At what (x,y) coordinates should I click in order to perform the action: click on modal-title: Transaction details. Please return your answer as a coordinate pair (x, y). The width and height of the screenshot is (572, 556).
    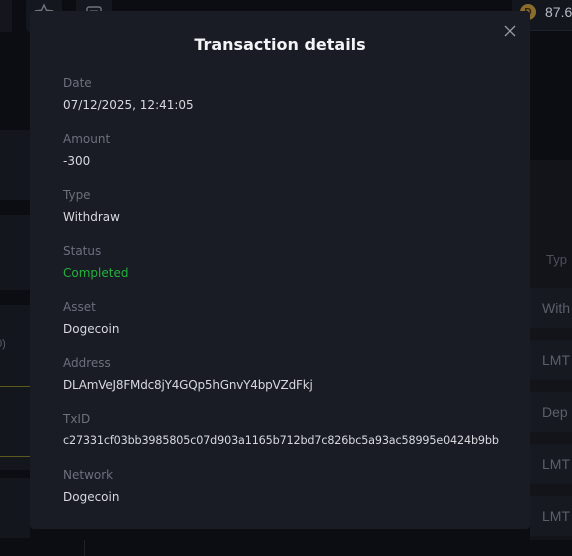
    Looking at the image, I should click on (280, 44).